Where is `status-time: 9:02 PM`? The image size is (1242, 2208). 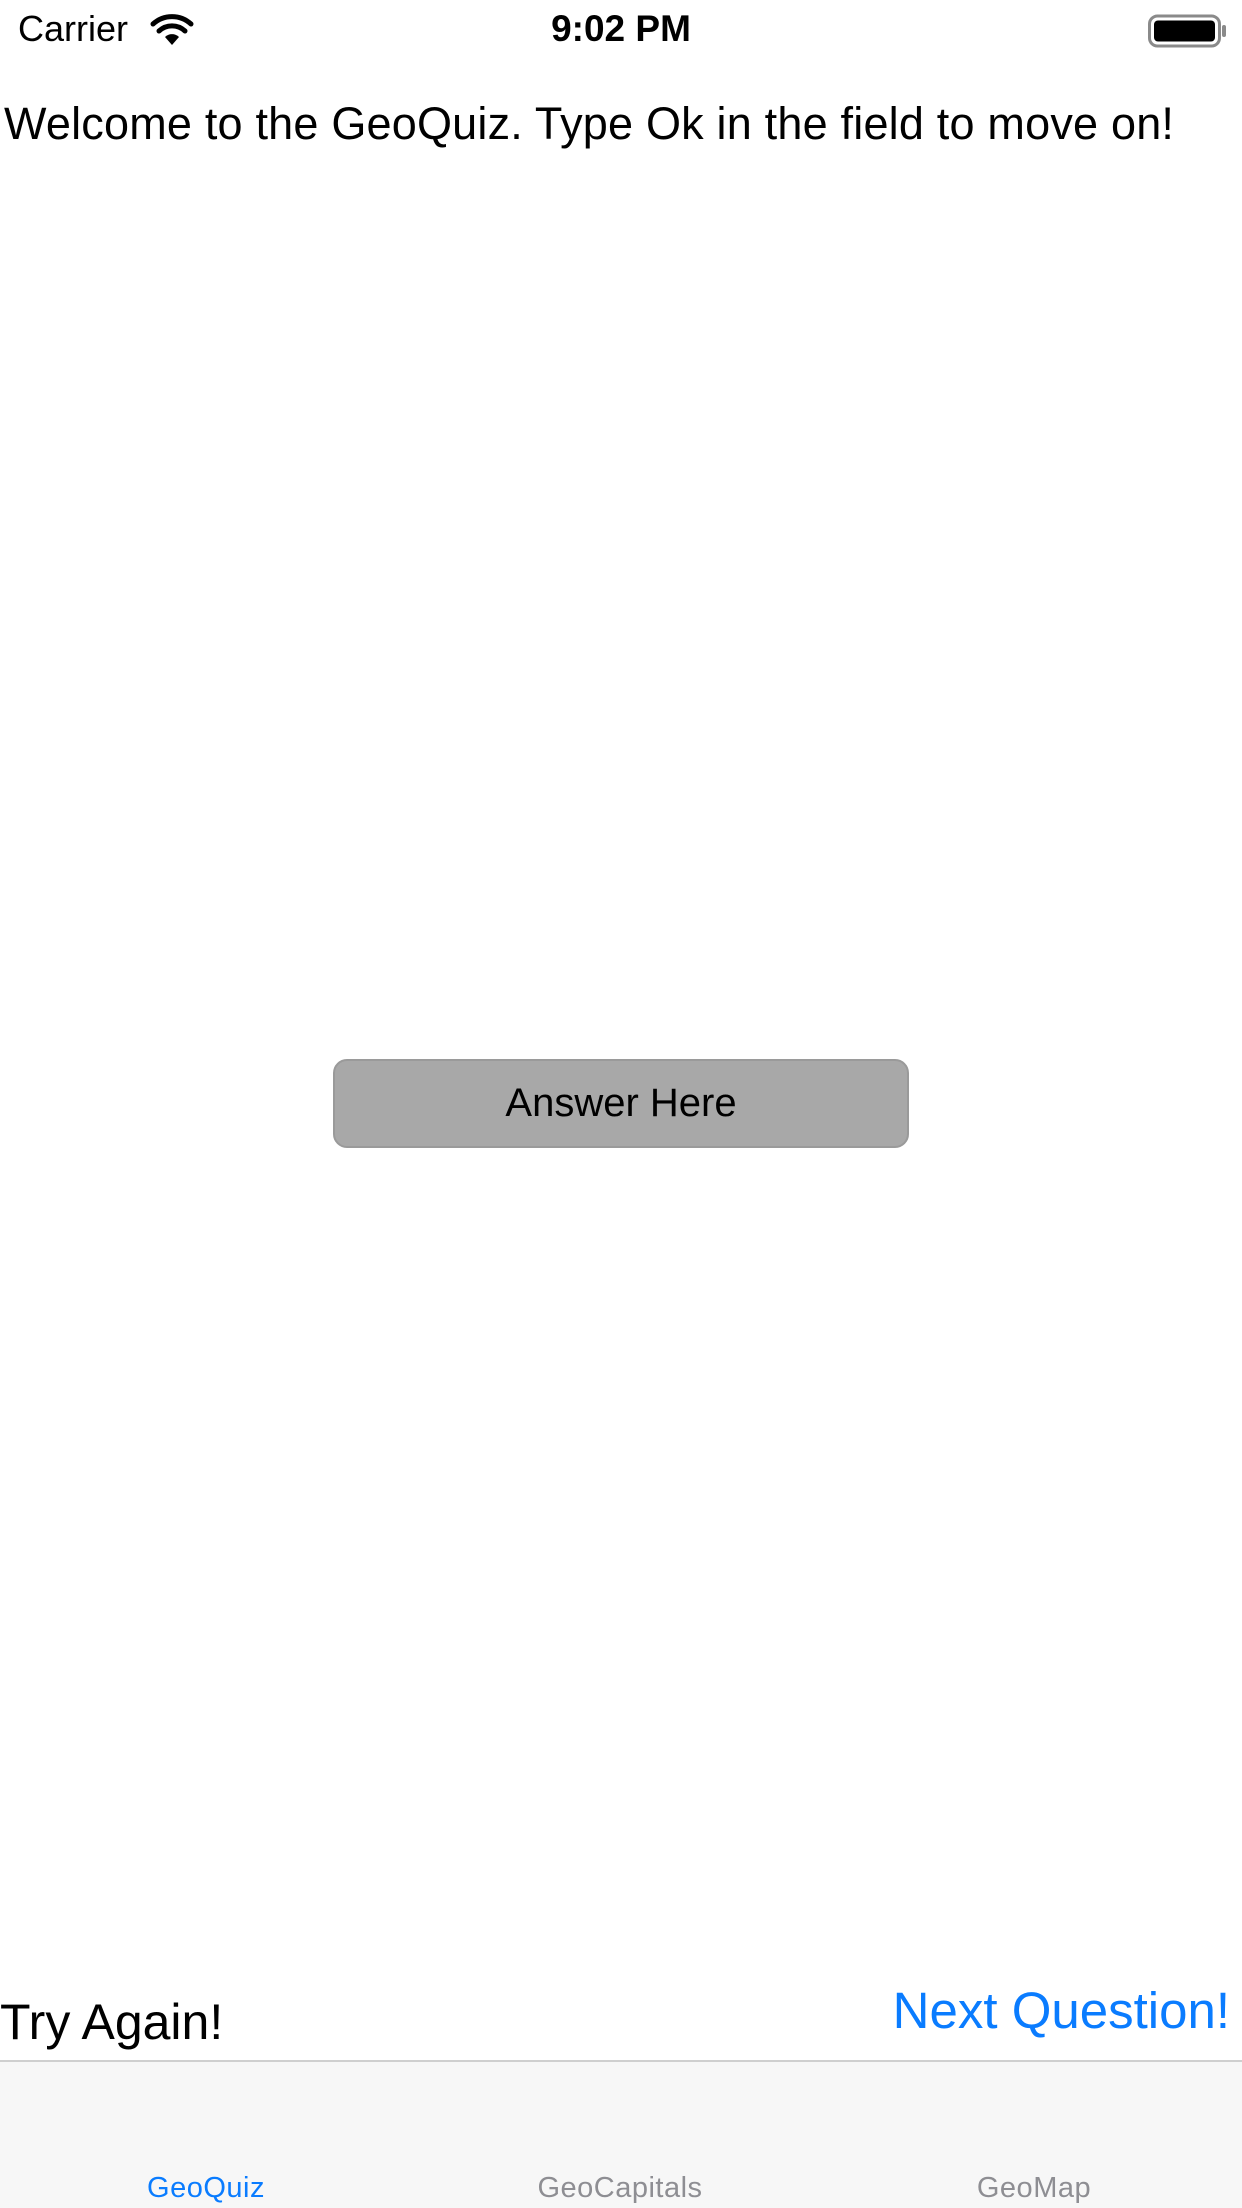
status-time: 9:02 PM is located at coordinates (621, 28).